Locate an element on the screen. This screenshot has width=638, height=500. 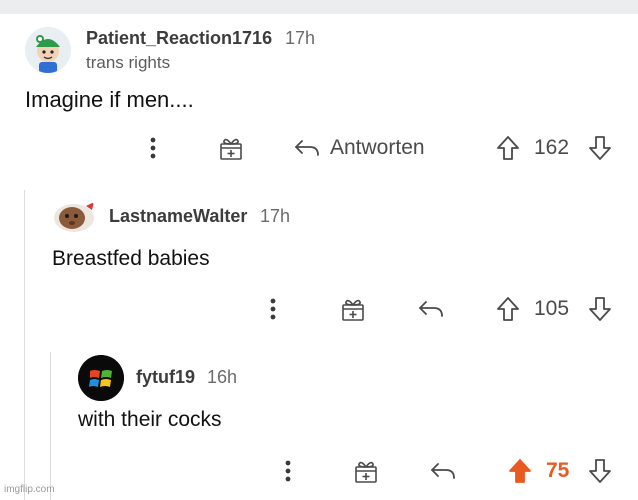
watermark: imgflip.com is located at coordinates (29, 489).